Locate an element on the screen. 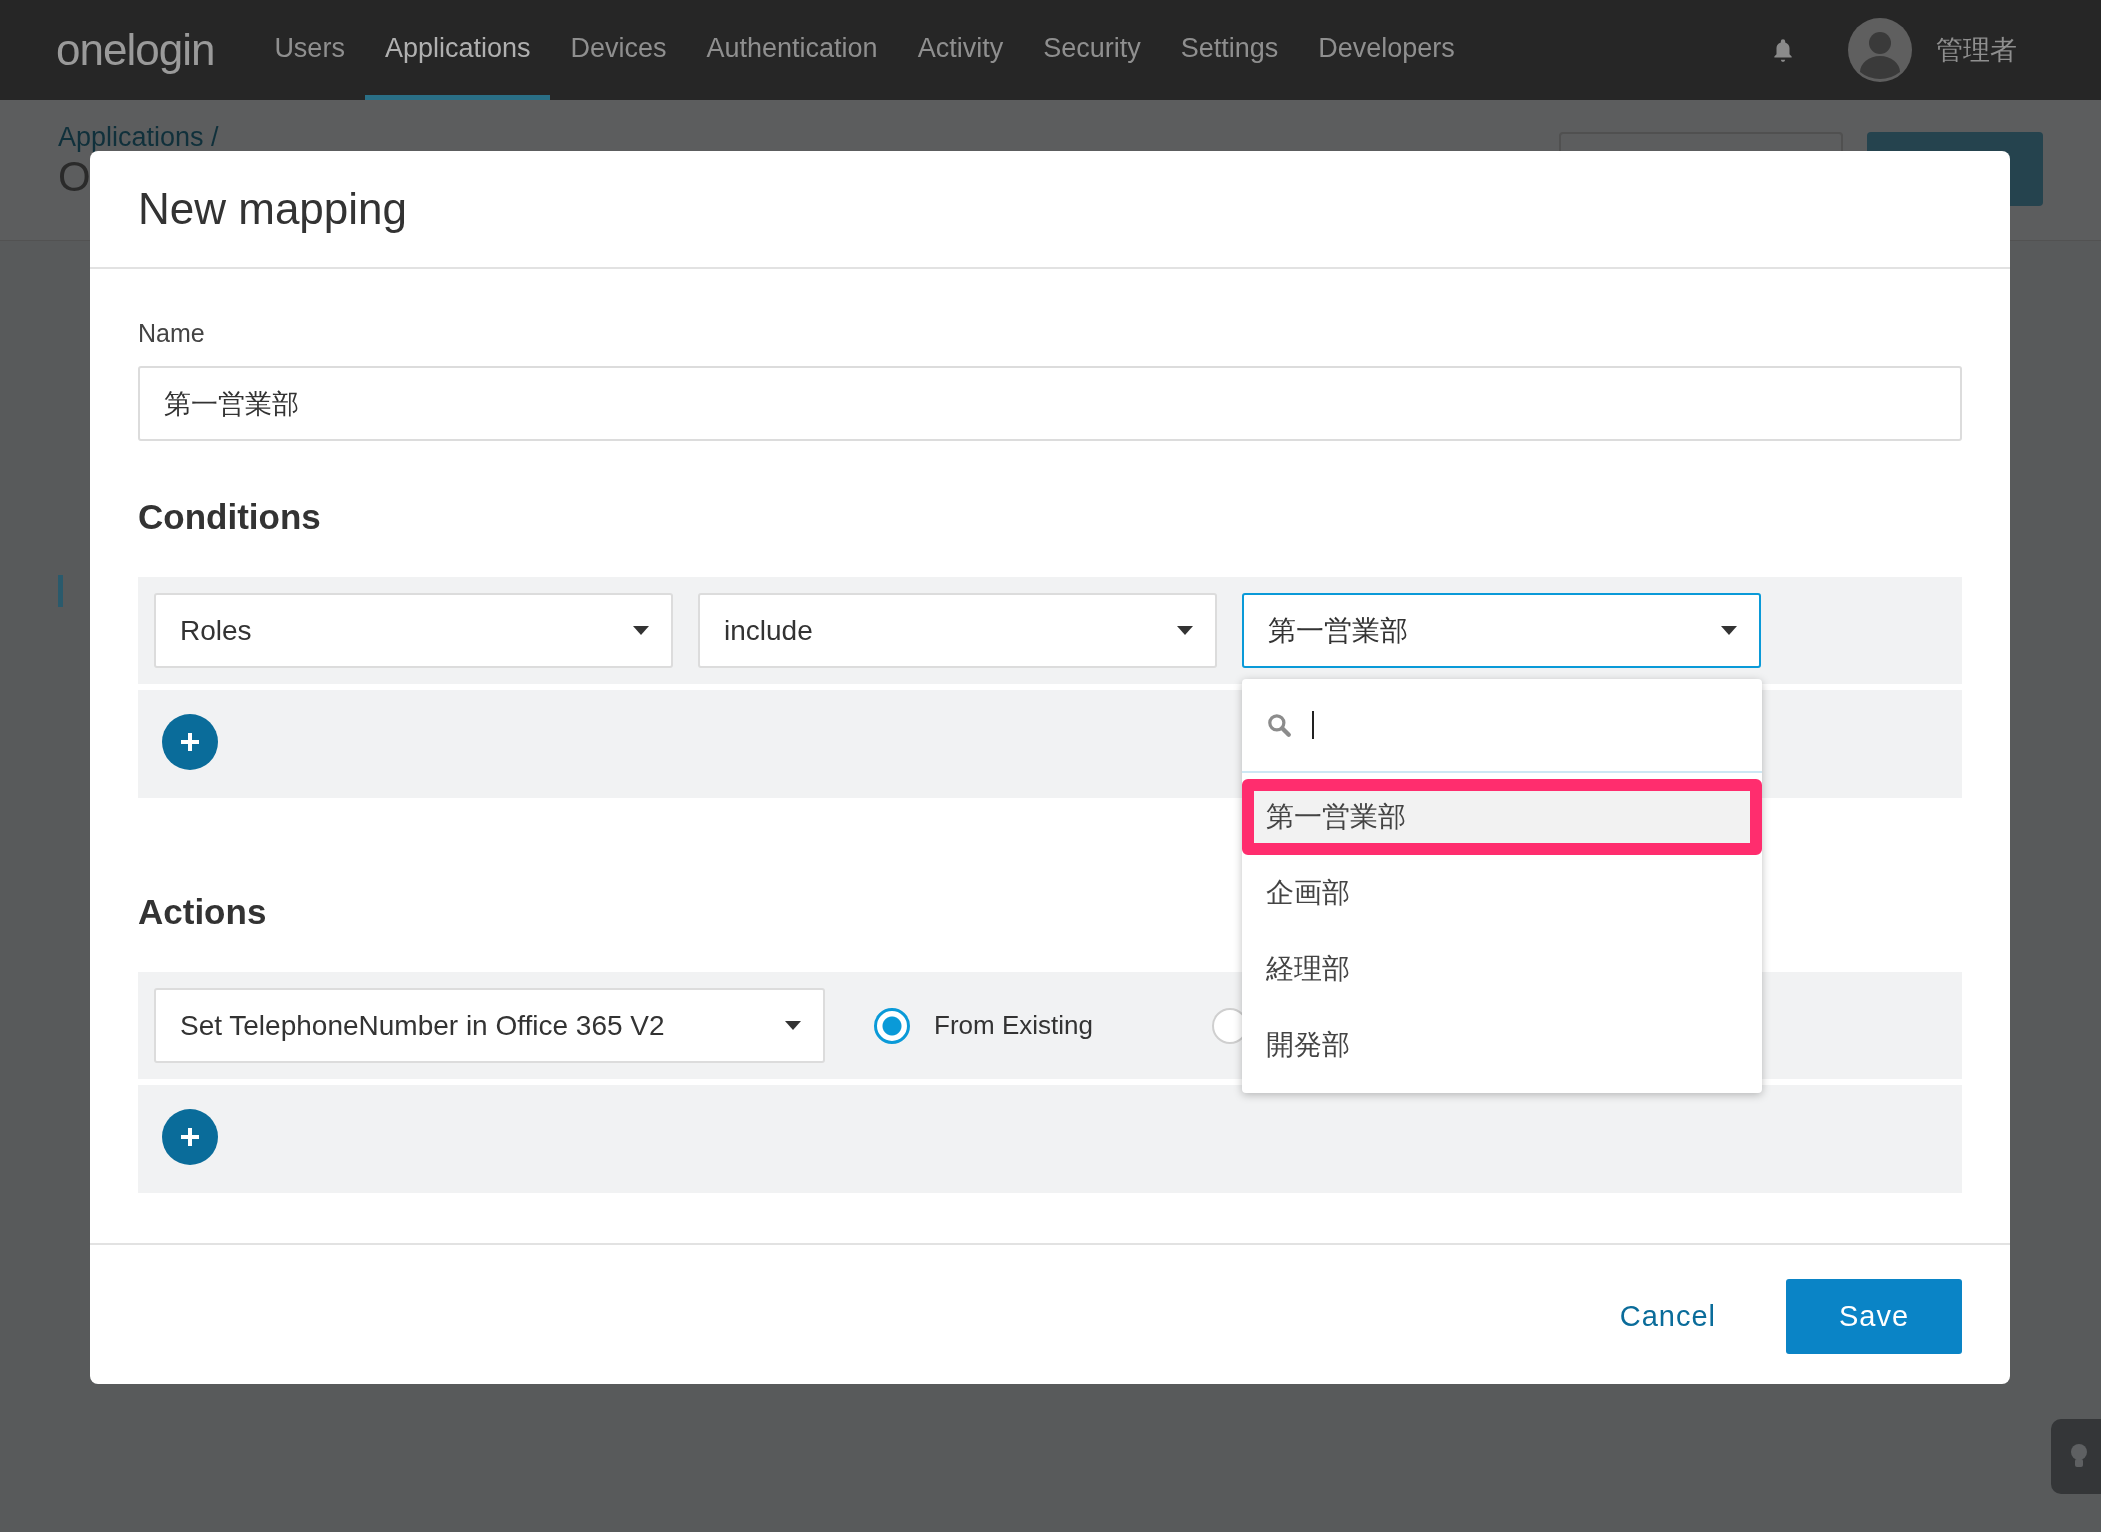  text-cursor is located at coordinates (1313, 725).